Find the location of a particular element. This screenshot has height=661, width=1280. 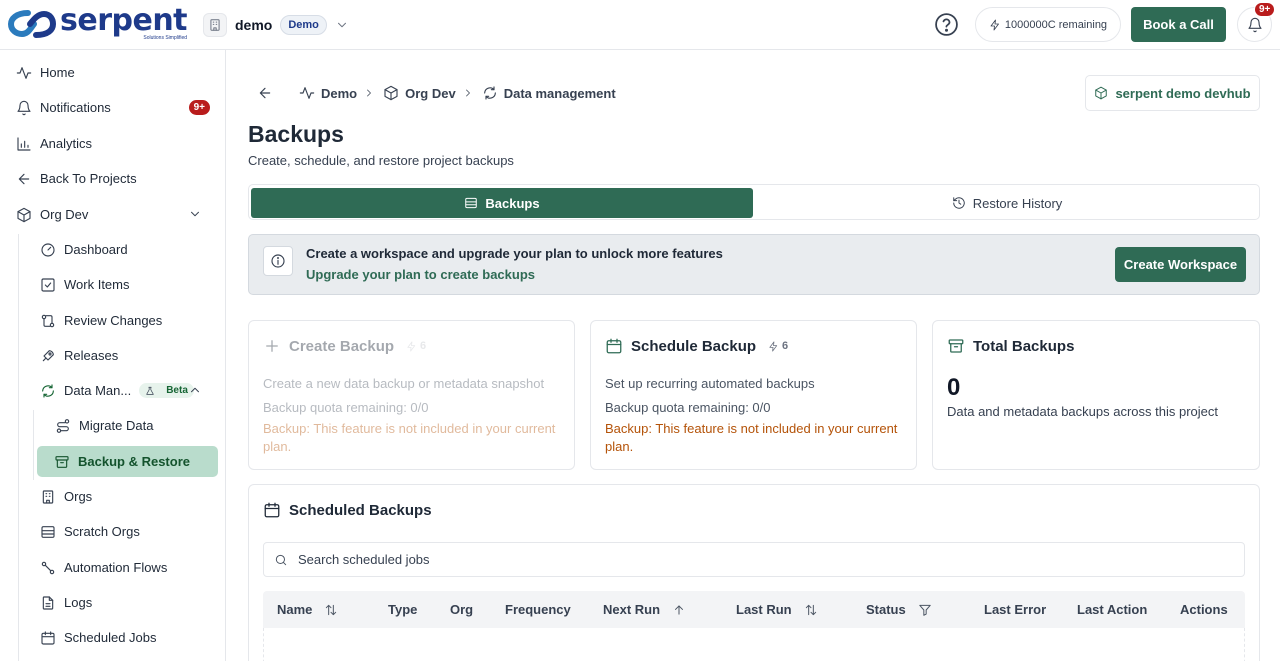

credits-pill: 1000000C remaining is located at coordinates (1048, 24).